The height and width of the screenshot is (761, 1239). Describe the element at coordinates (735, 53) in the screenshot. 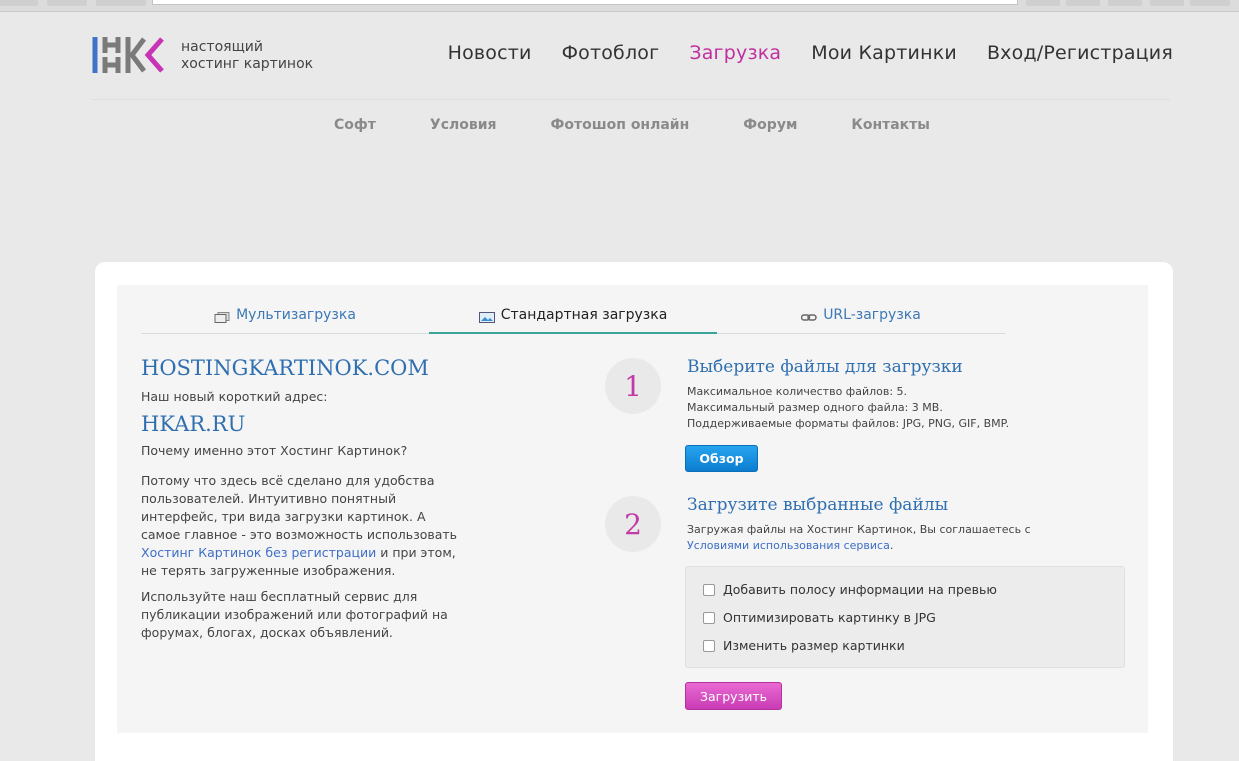

I see `nav-upload: Загрузка` at that location.